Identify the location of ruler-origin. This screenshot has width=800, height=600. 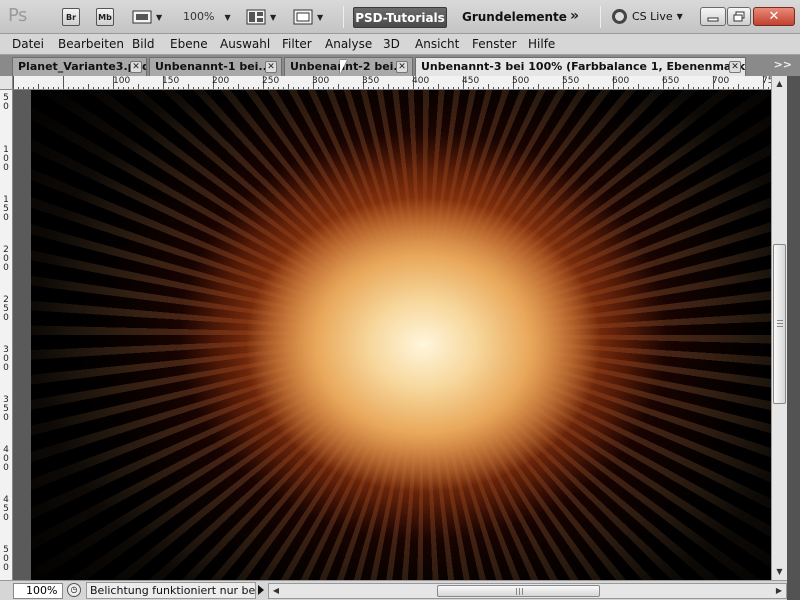
(6, 83).